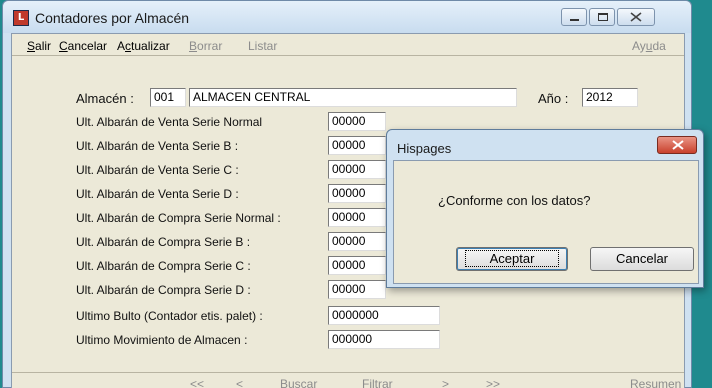  I want to click on minimize-icon, so click(574, 20).